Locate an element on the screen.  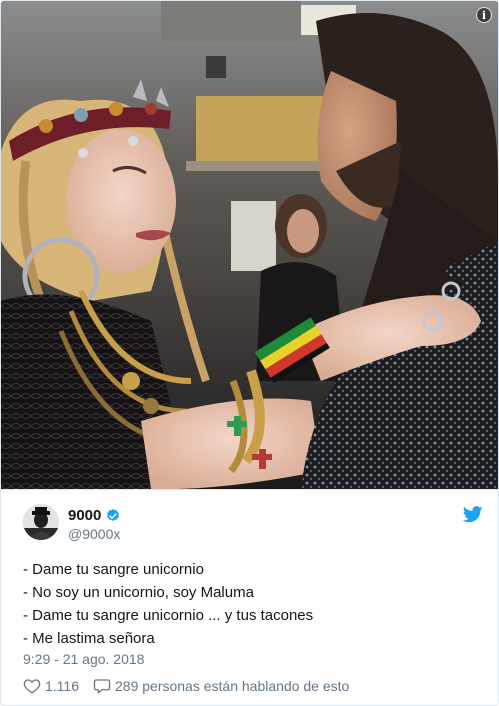
tweet-line: - Me lastima señora is located at coordinates (89, 638).